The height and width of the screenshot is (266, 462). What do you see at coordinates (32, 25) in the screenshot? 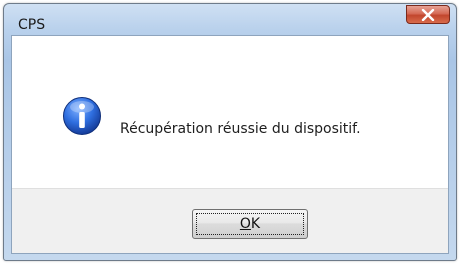
I see `window-title: CPS` at bounding box center [32, 25].